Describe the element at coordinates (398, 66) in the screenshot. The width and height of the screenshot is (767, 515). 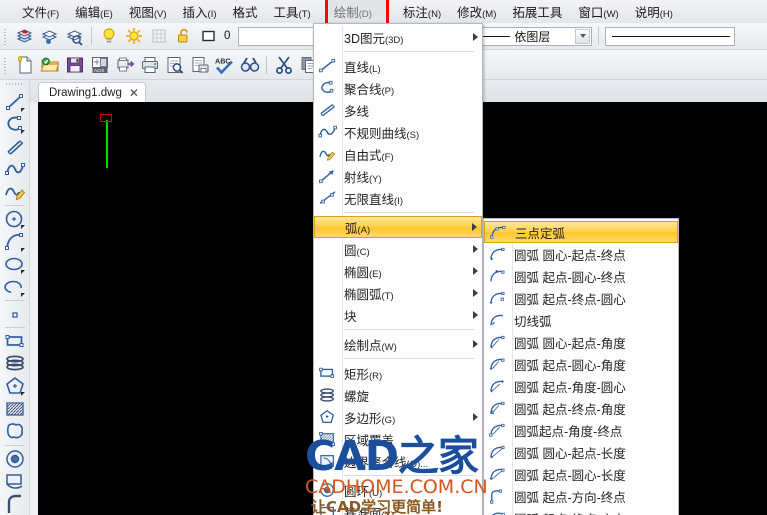
I see `draw-menu-item-1: 直线(L)` at that location.